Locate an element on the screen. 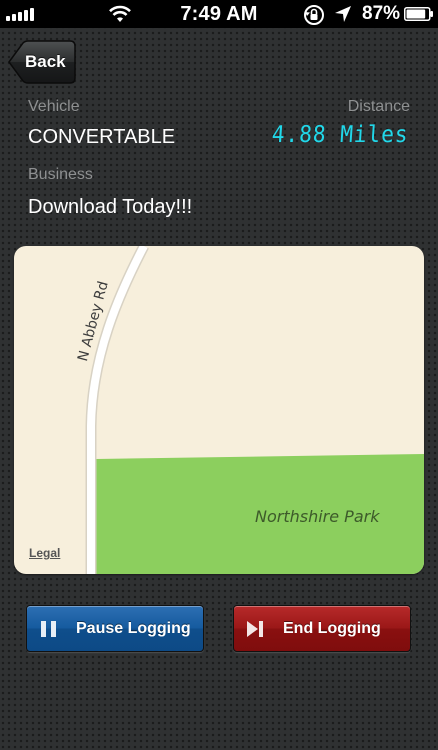 The height and width of the screenshot is (750, 438). pause-logging-button: Pause Logging is located at coordinates (115, 628).